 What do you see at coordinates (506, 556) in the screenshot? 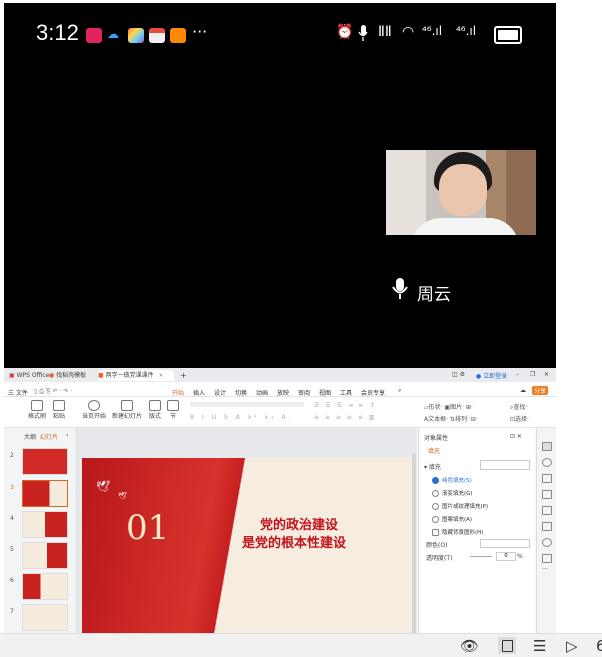
I see `transparency-input: 0` at bounding box center [506, 556].